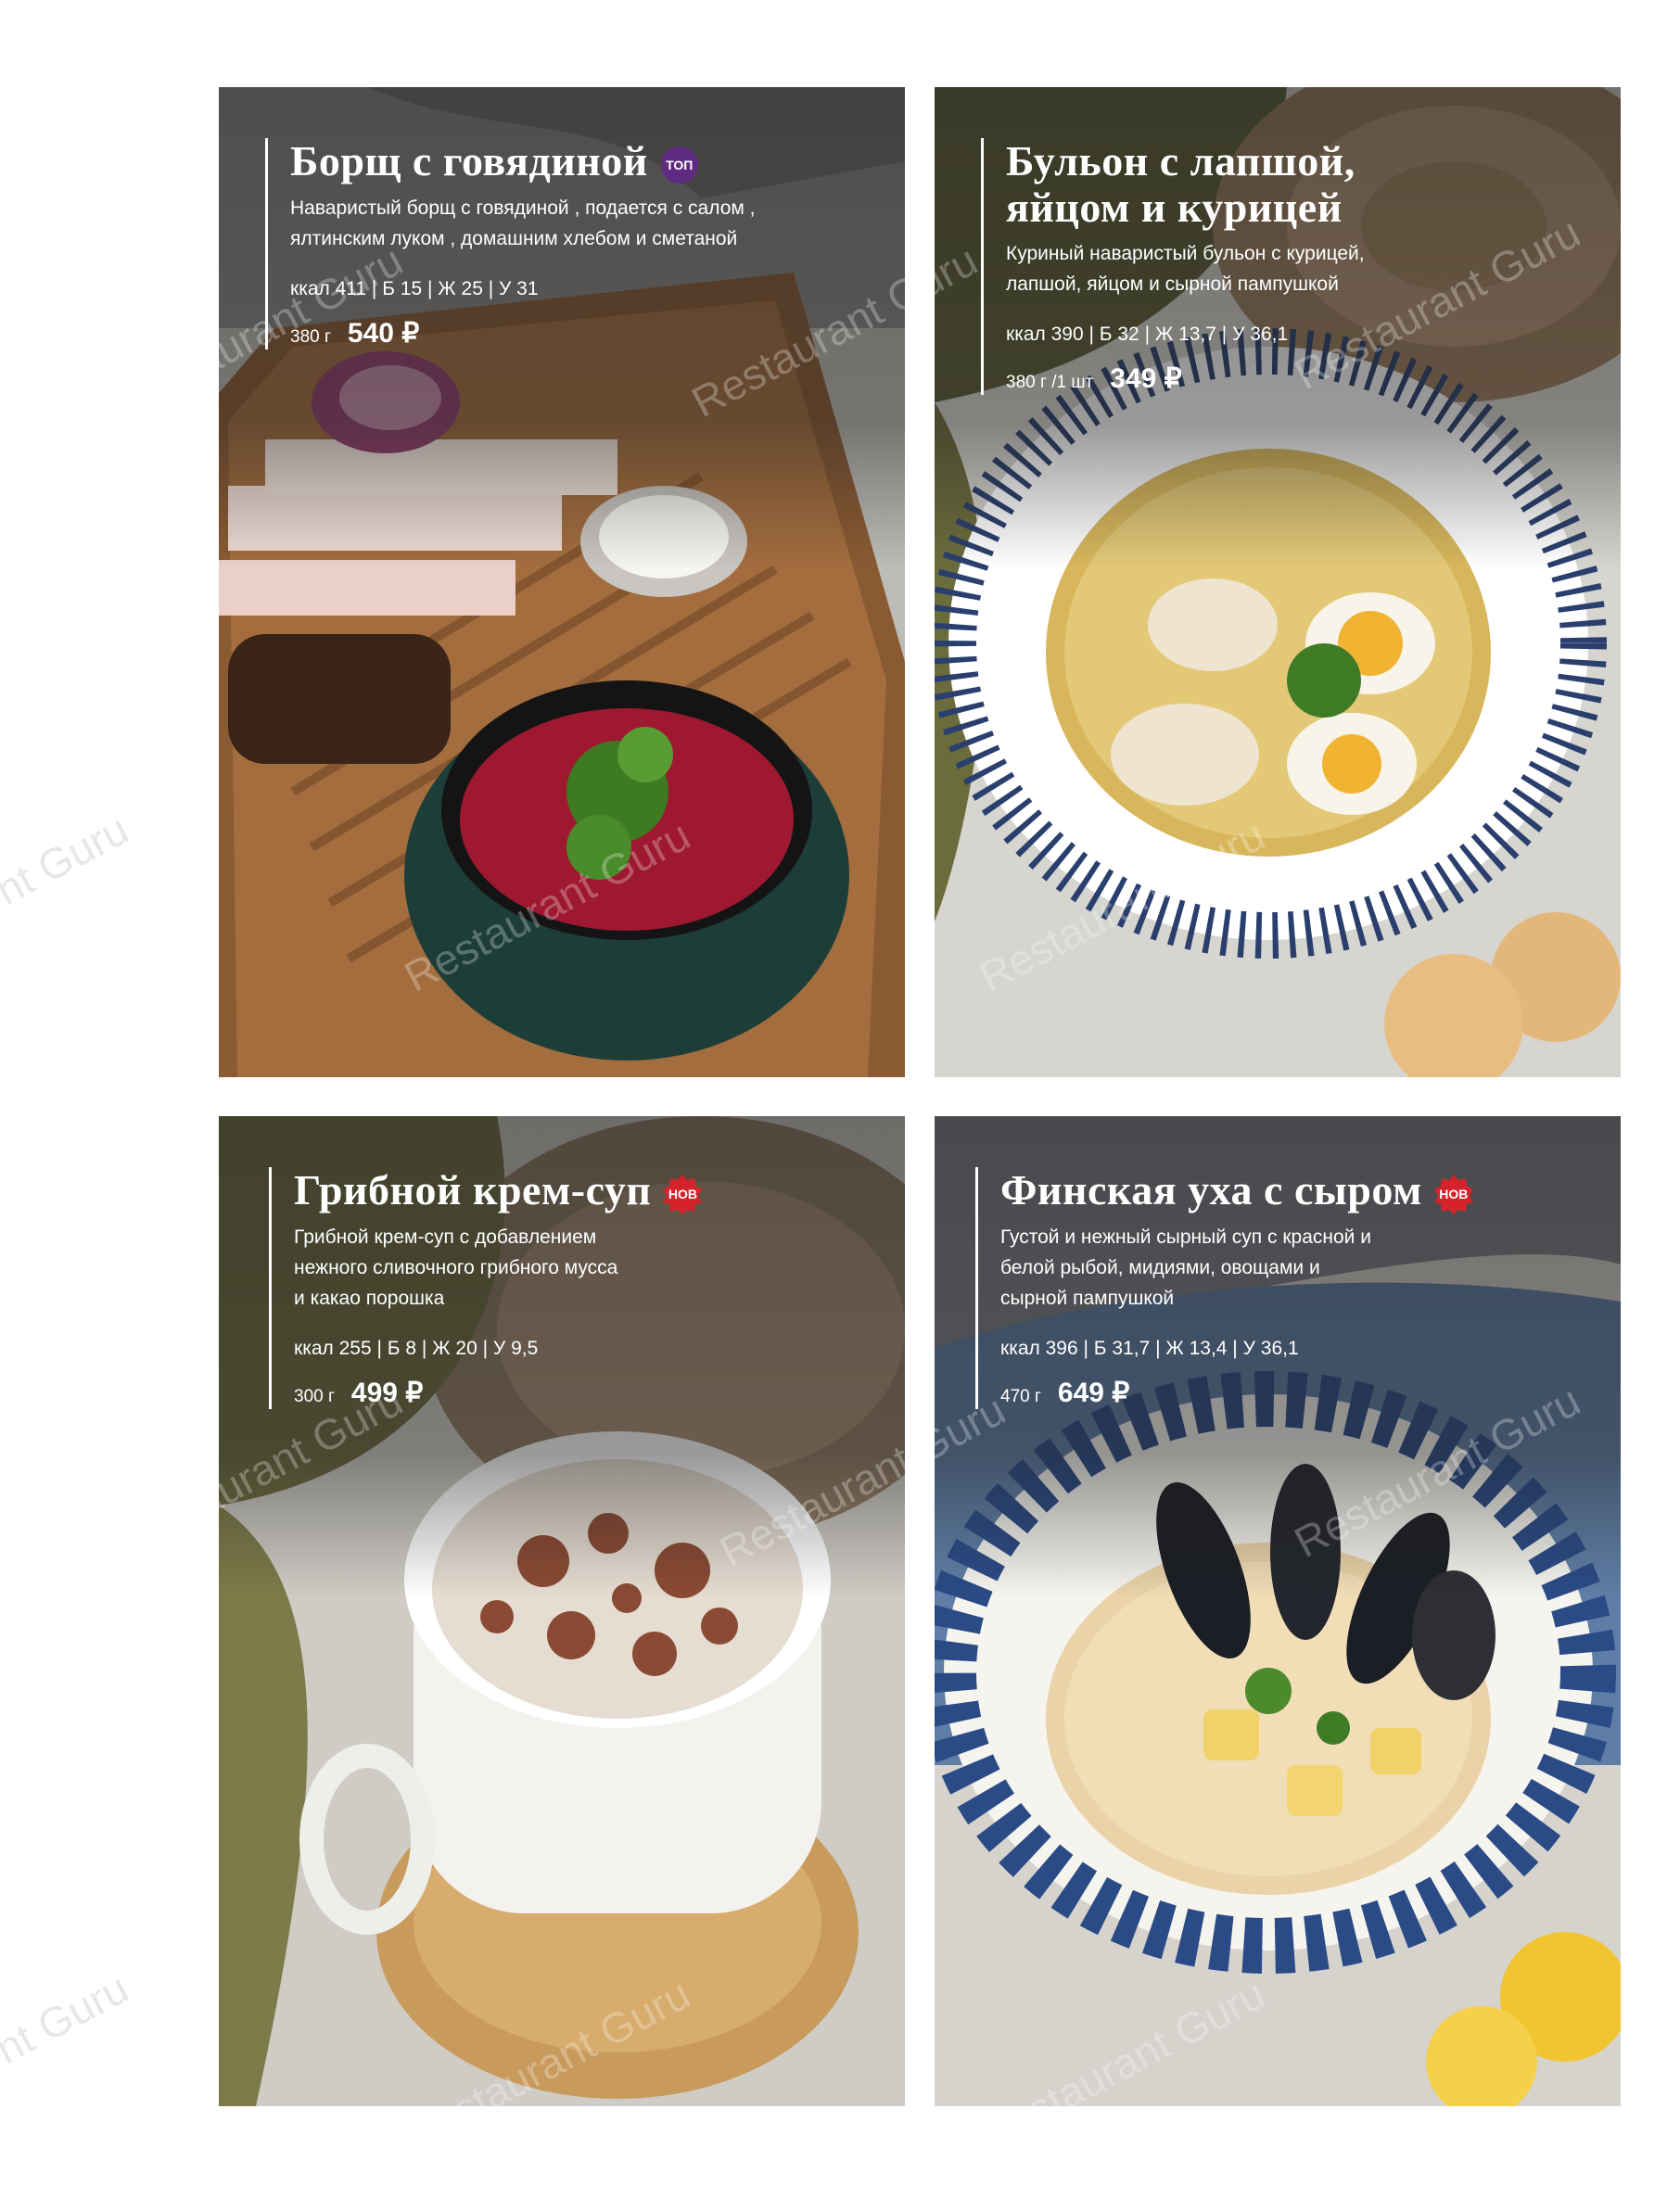  Describe the element at coordinates (314, 1396) in the screenshot. I see `dish-weight: 300 г` at that location.